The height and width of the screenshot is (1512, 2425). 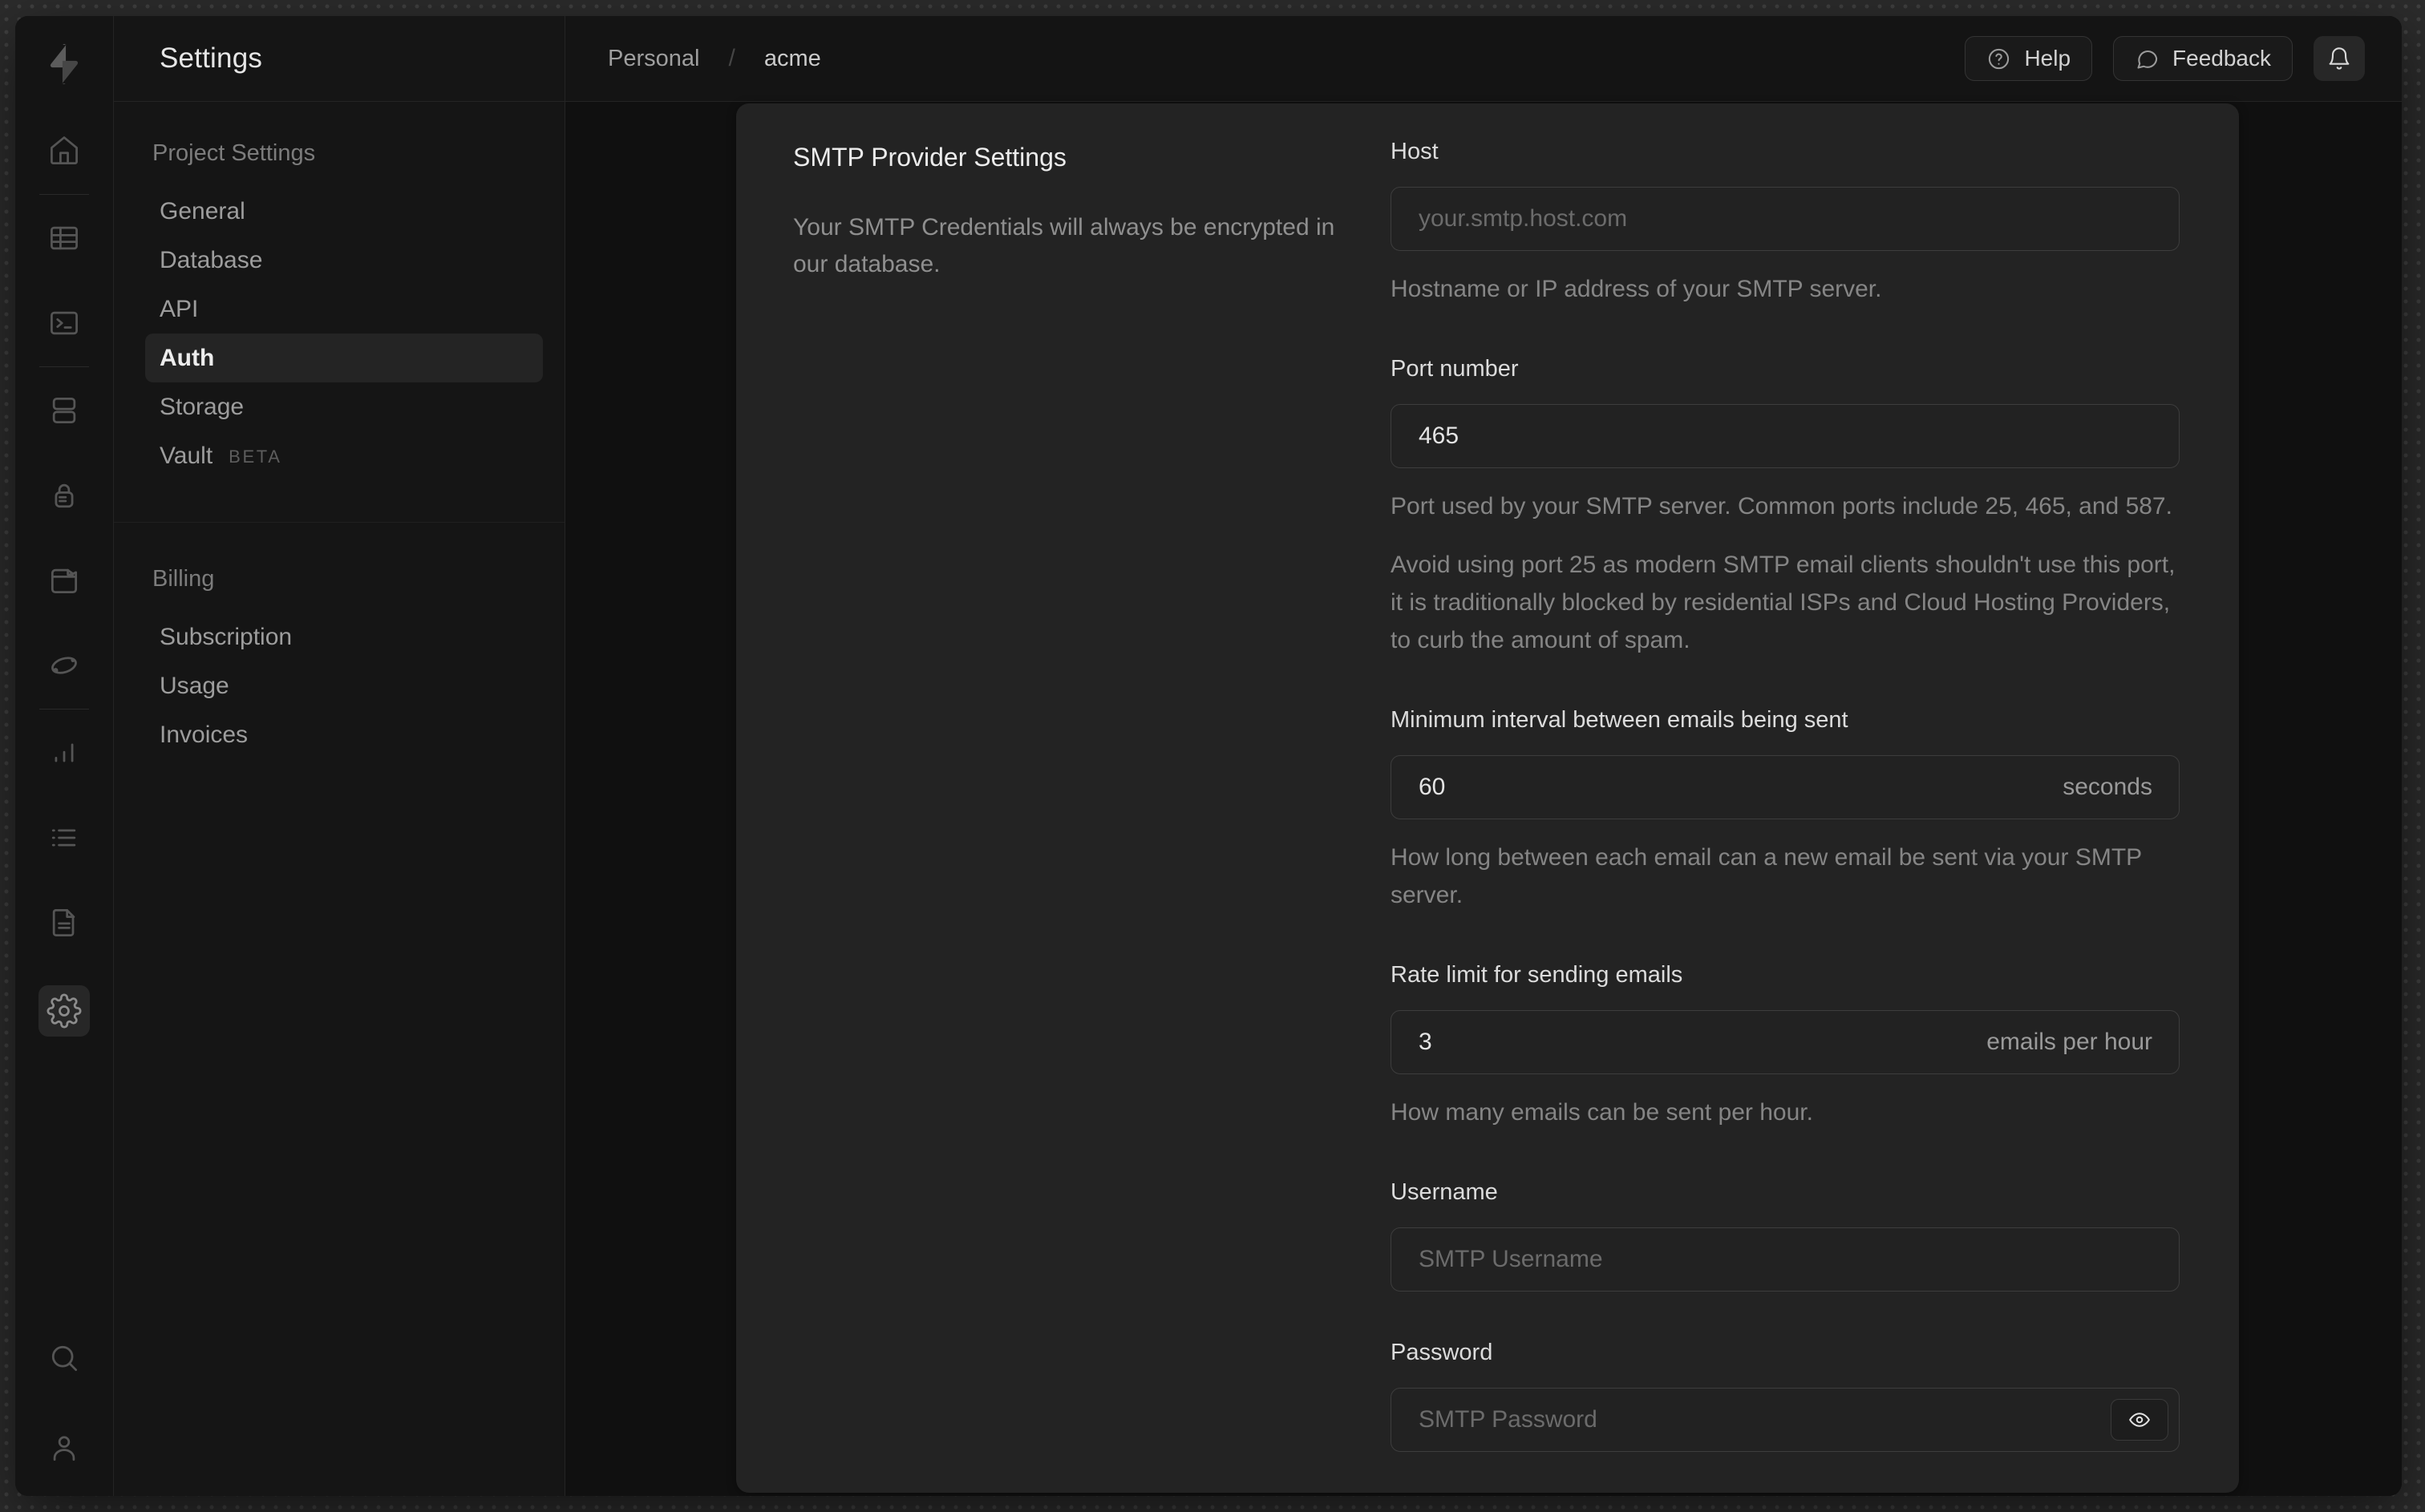 What do you see at coordinates (339, 59) in the screenshot?
I see `sidebar-header: Settings` at bounding box center [339, 59].